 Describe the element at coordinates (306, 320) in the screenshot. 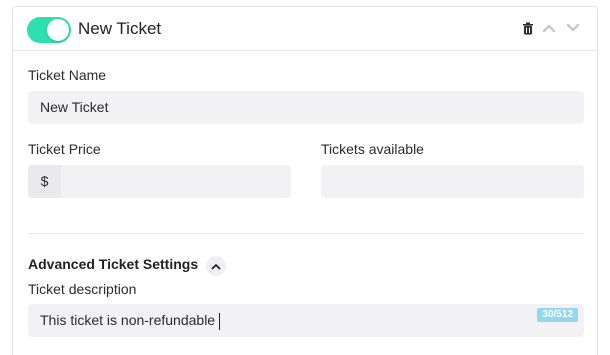

I see `ticket-description-input: This ticket is non-refundable 30/512` at that location.